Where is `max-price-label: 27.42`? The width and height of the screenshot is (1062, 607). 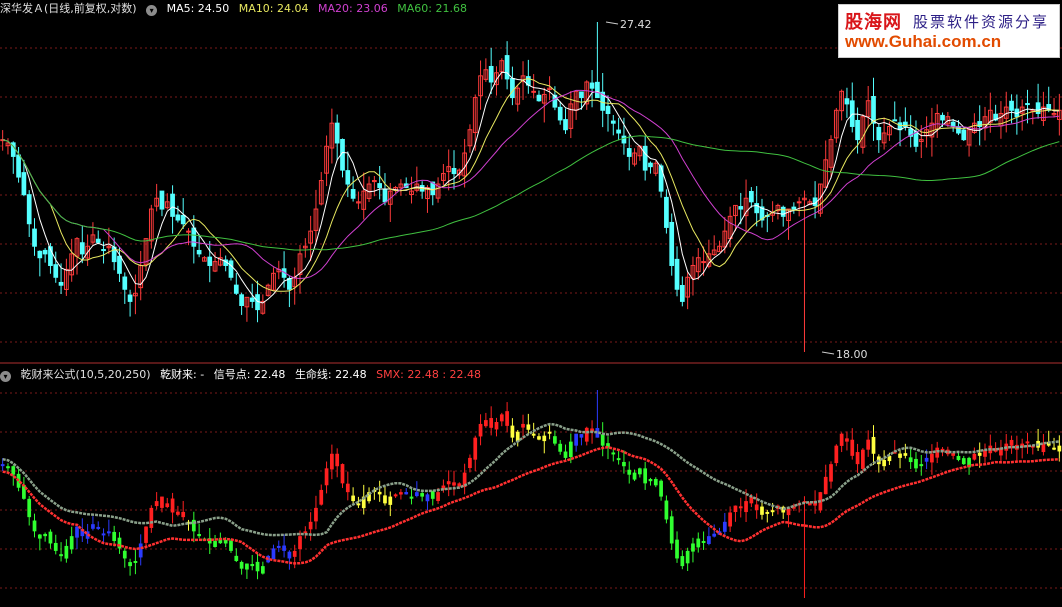
max-price-label: 27.42 is located at coordinates (636, 24).